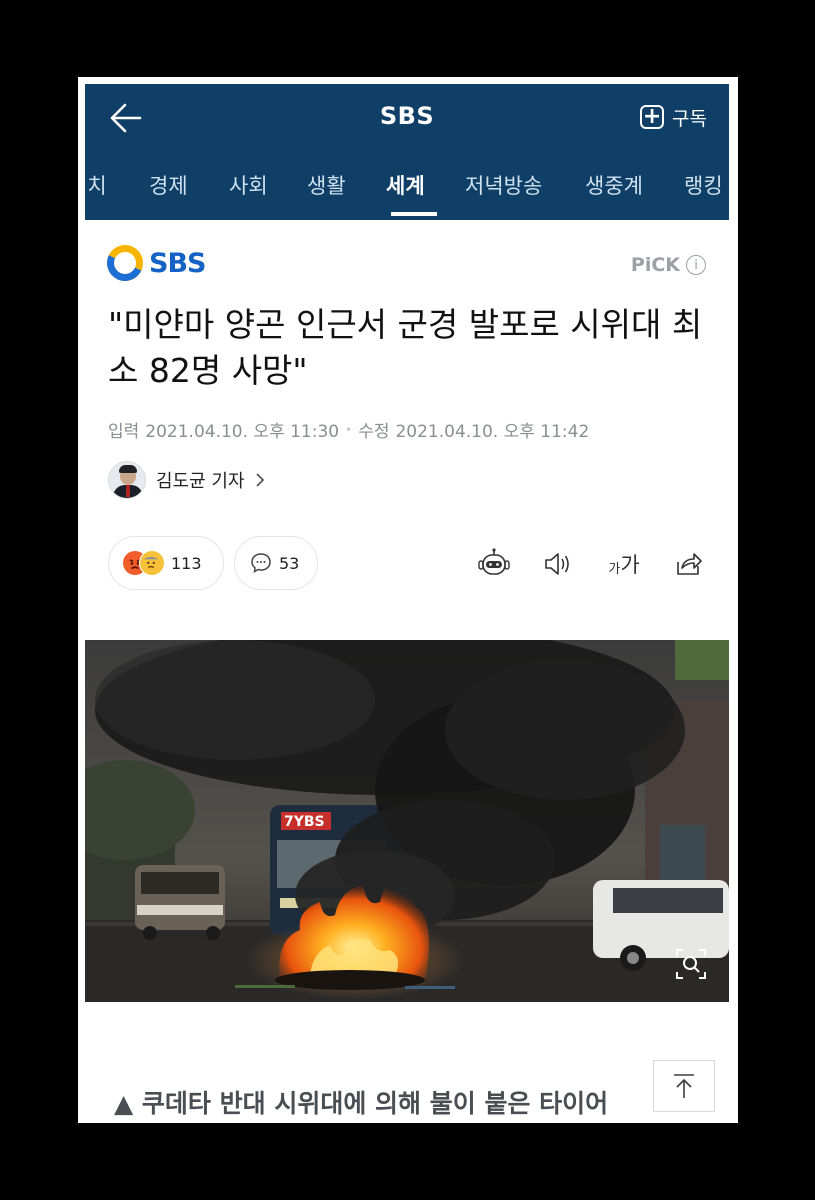  I want to click on article-headline: "미얀마 양곤 인근서 군경 발포로 시위대 최소 82명 사망", so click(405, 347).